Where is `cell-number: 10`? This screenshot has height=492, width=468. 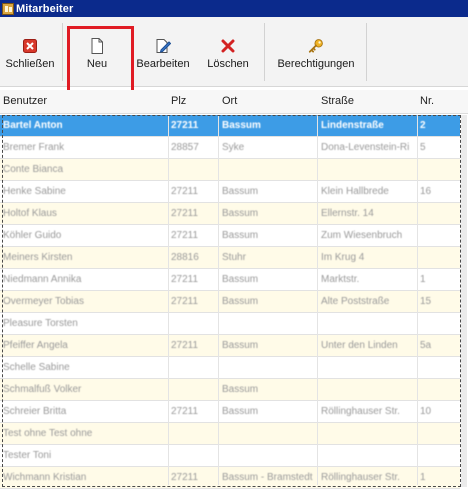 cell-number: 10 is located at coordinates (426, 411).